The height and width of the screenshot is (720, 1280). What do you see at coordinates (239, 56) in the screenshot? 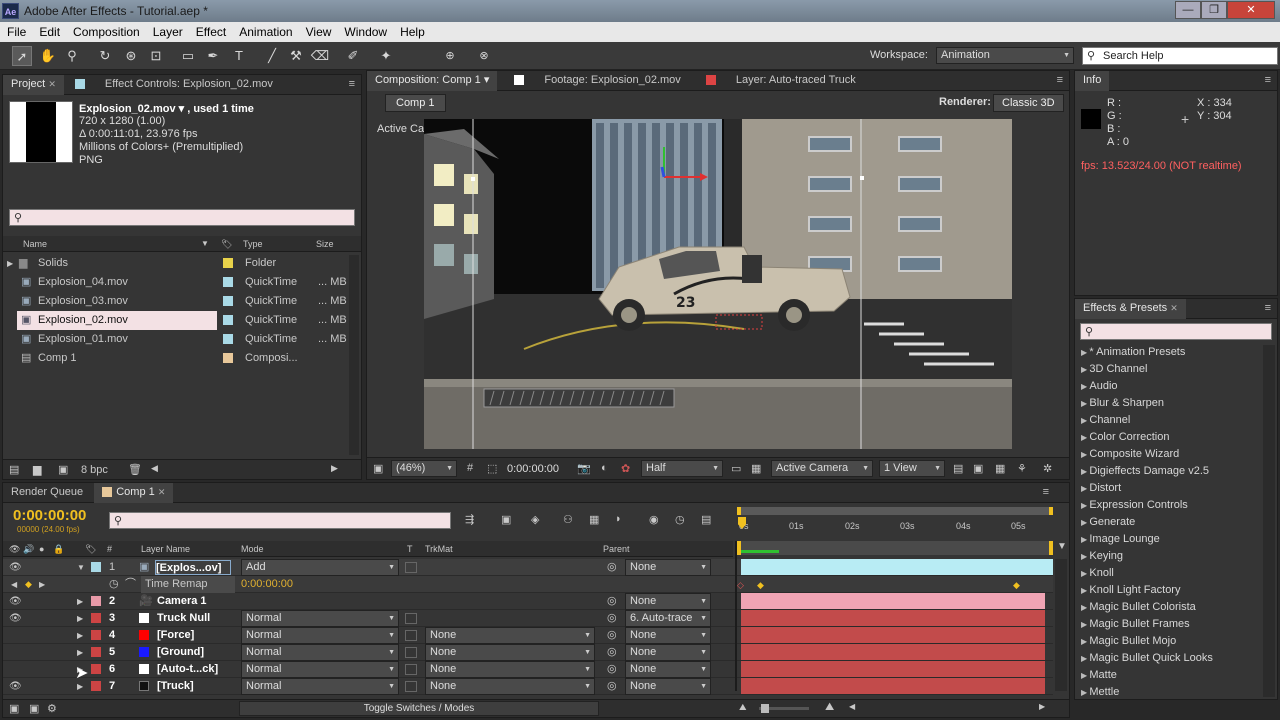
I see `type-tool-icon: T` at bounding box center [239, 56].